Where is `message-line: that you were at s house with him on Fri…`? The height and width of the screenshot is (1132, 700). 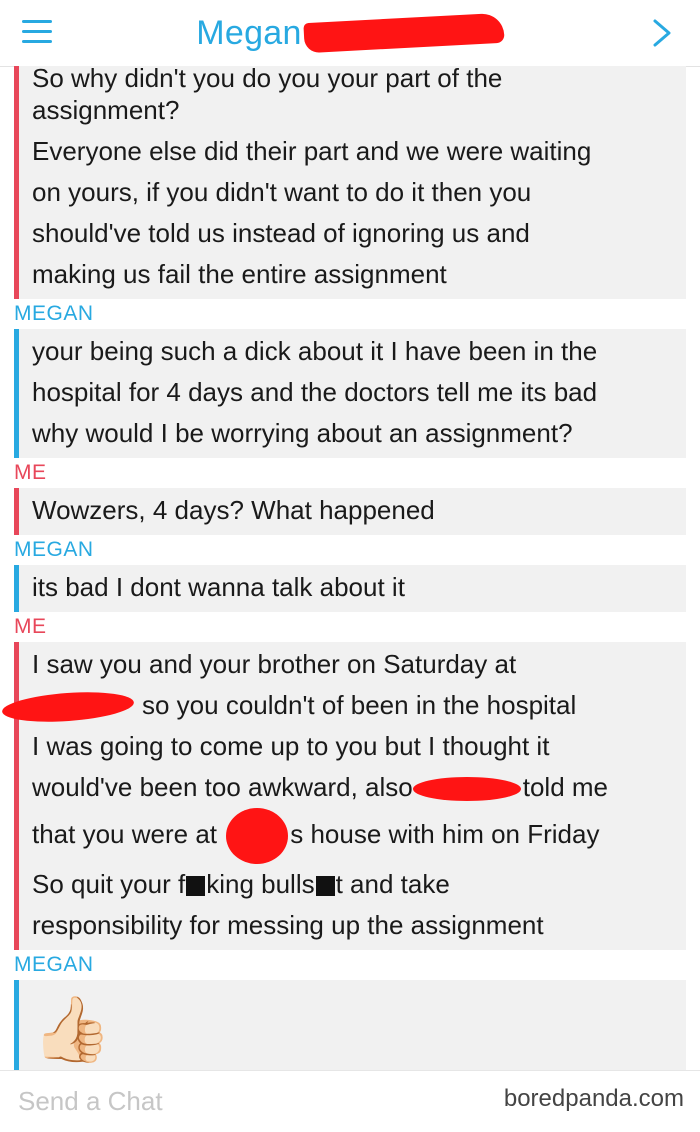
message-line: that you were at s house with him on Fri… is located at coordinates (354, 836).